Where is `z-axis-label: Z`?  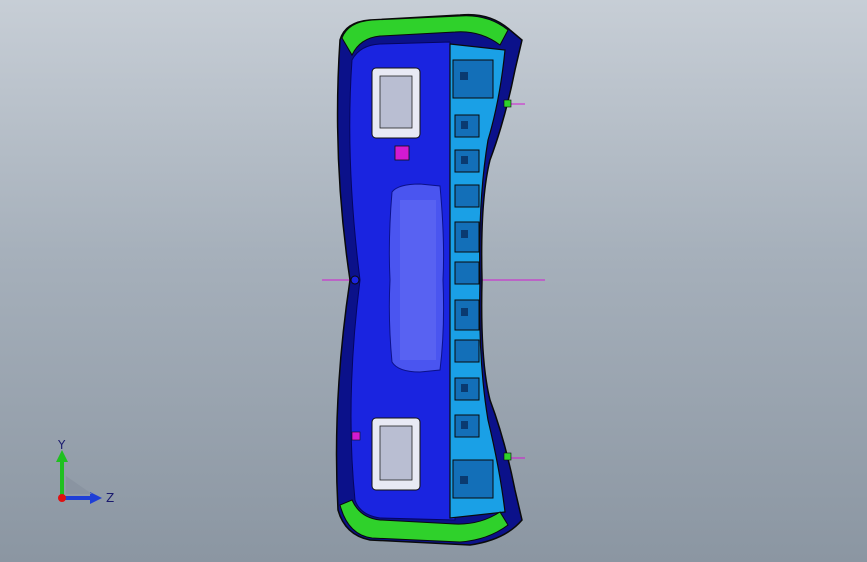
z-axis-label: Z is located at coordinates (110, 498).